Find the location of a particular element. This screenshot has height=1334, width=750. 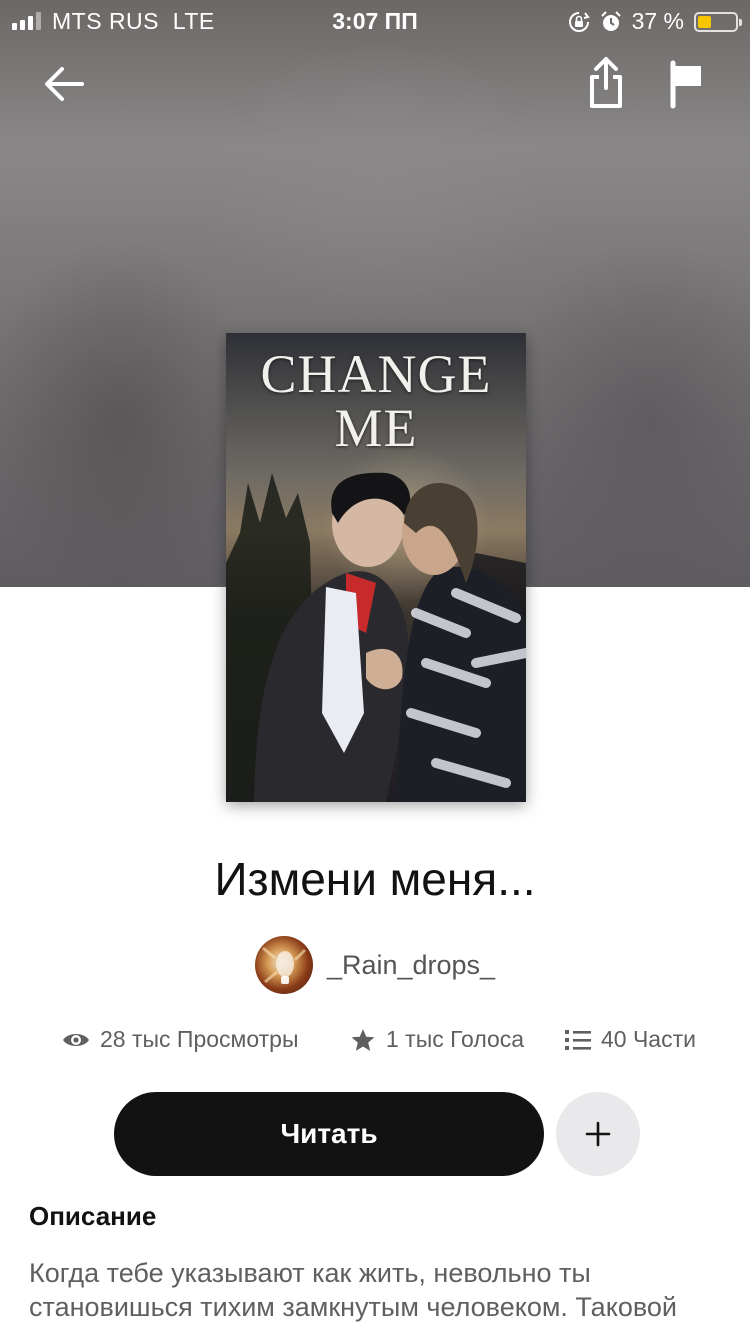

author-name: _Rain_drops_ is located at coordinates (411, 965).